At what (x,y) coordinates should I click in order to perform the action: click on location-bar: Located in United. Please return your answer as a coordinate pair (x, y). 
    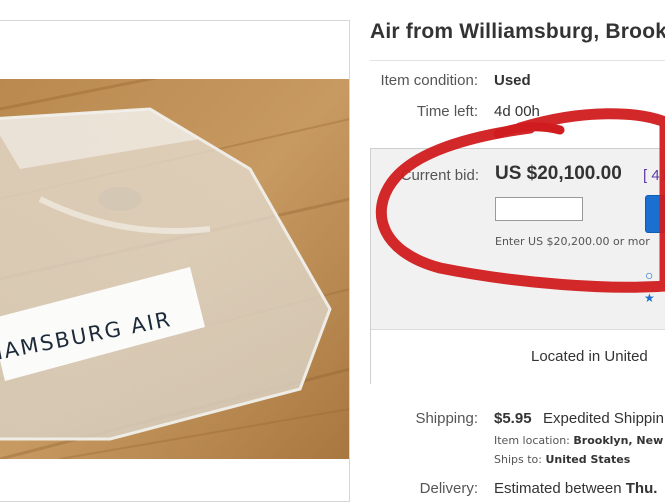
    Looking at the image, I should click on (518, 357).